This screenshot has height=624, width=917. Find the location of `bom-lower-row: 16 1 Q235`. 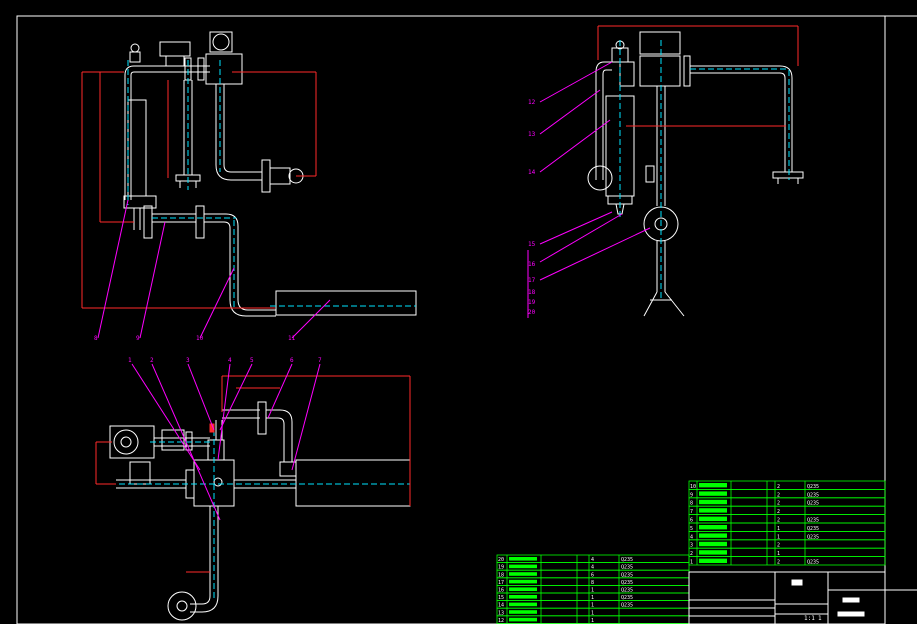

bom-lower-row: 16 1 Q235 is located at coordinates (593, 589).